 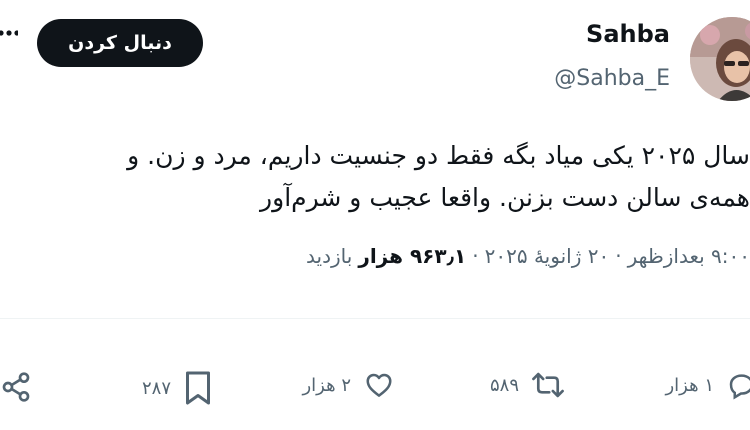 I want to click on like-button: ۲ هزار, so click(x=348, y=385).